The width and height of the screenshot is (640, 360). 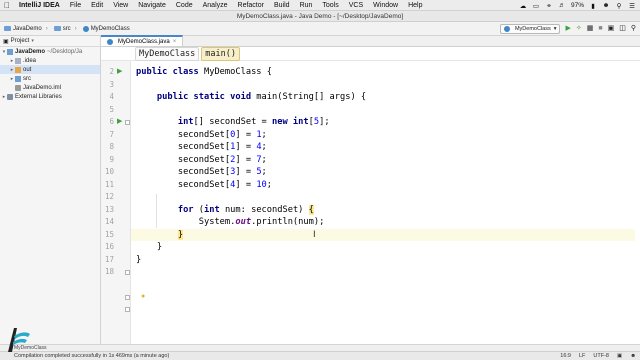 I want to click on project-structure-icon: ◫, so click(x=622, y=29).